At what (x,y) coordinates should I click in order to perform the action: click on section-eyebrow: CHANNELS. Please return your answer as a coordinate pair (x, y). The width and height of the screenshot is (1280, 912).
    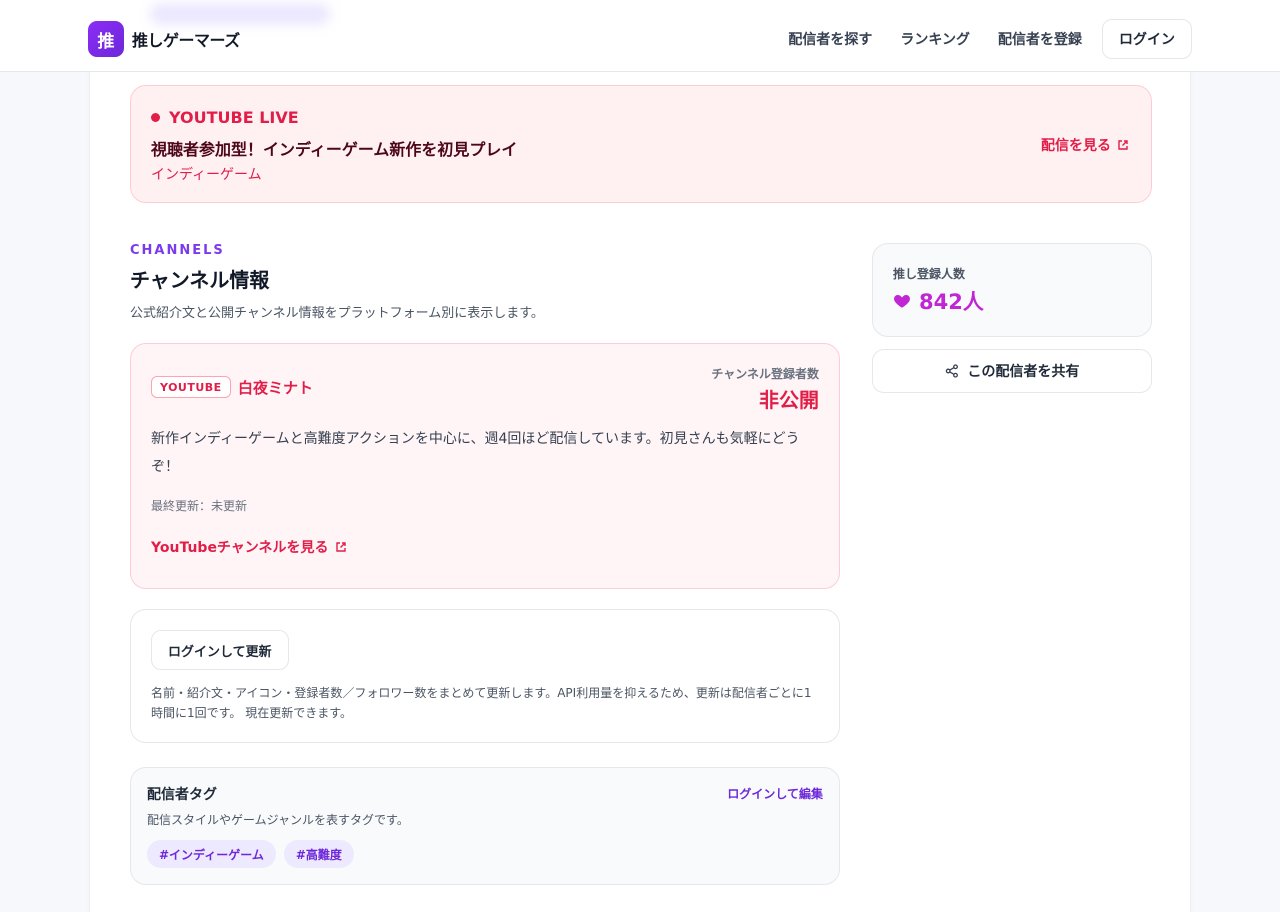
    Looking at the image, I should click on (177, 250).